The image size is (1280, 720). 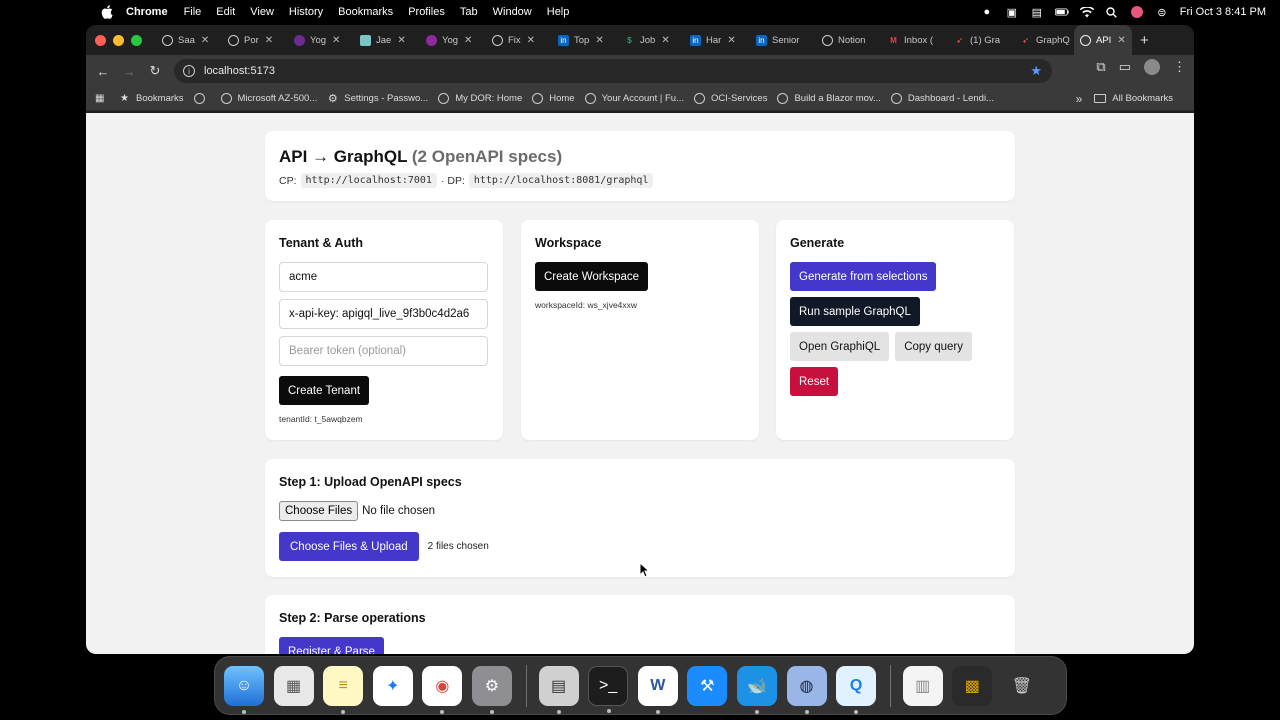 What do you see at coordinates (1100, 67) in the screenshot?
I see `extensions-icon: ⧉` at bounding box center [1100, 67].